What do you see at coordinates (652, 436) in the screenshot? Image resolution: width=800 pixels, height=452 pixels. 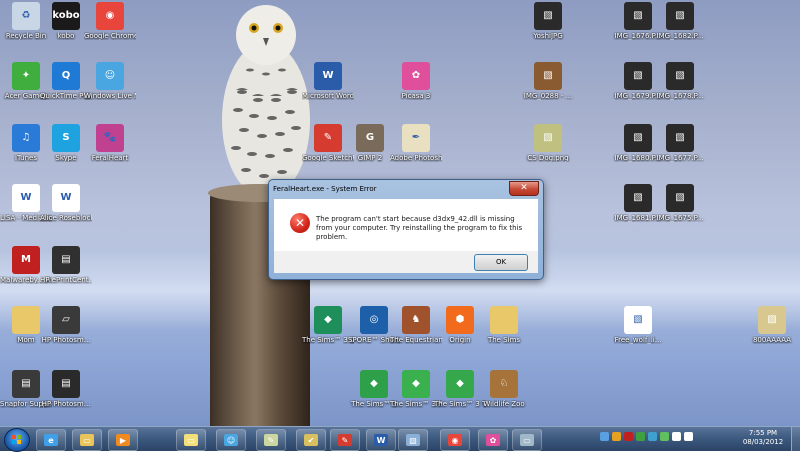 I see `sync-icon` at bounding box center [652, 436].